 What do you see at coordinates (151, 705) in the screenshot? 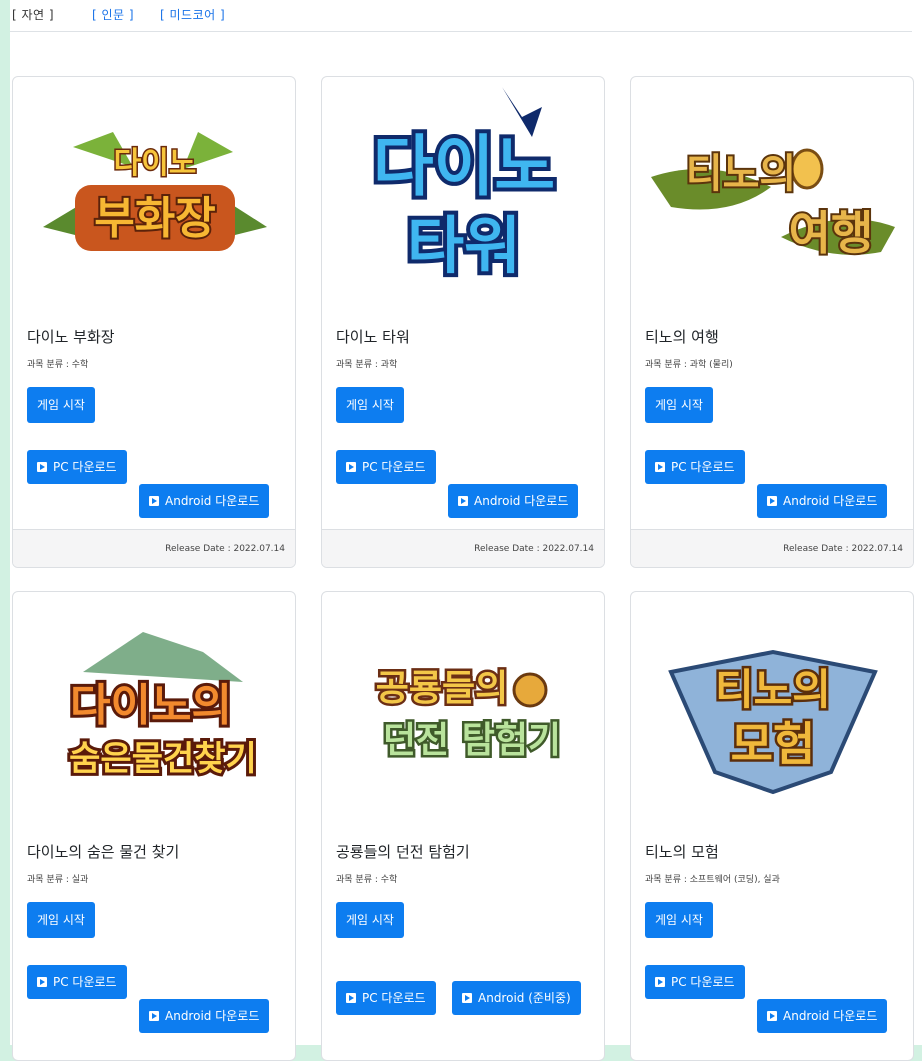
I see `svg-text: 다이노의` at bounding box center [151, 705].